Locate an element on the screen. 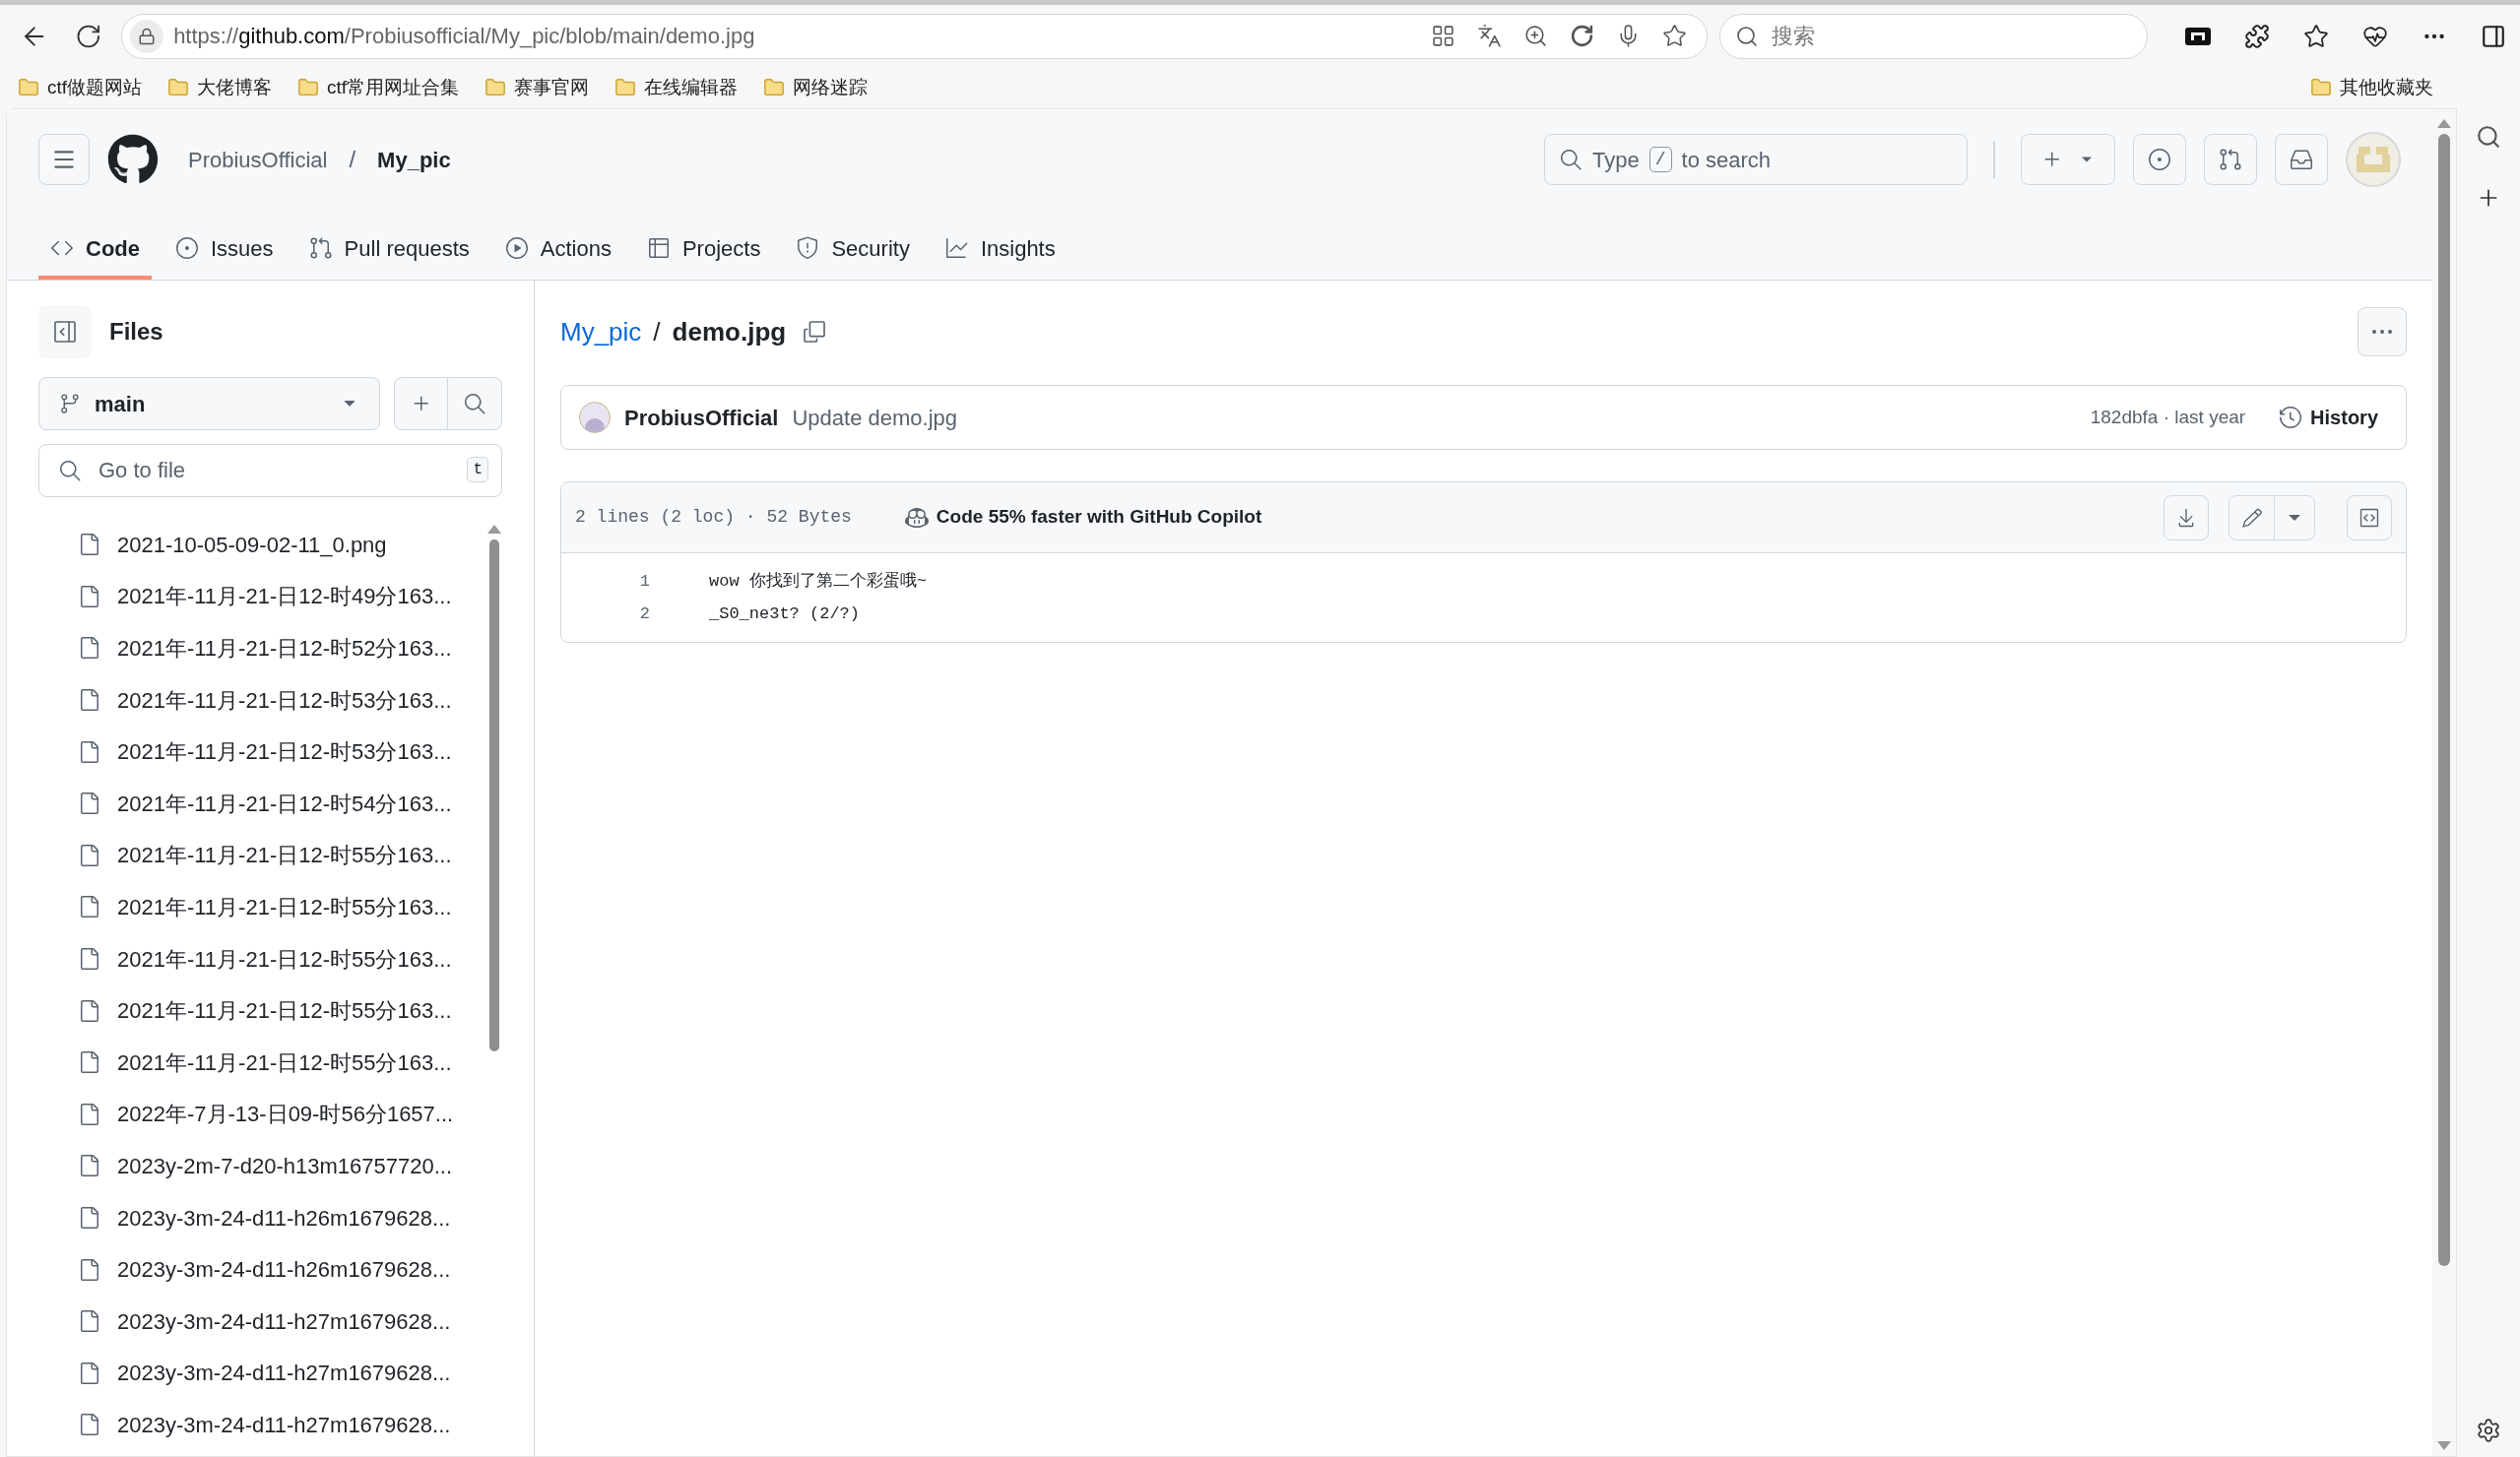  code-line: wow 你找到了第二个彩蛋哦~ is located at coordinates (818, 581).